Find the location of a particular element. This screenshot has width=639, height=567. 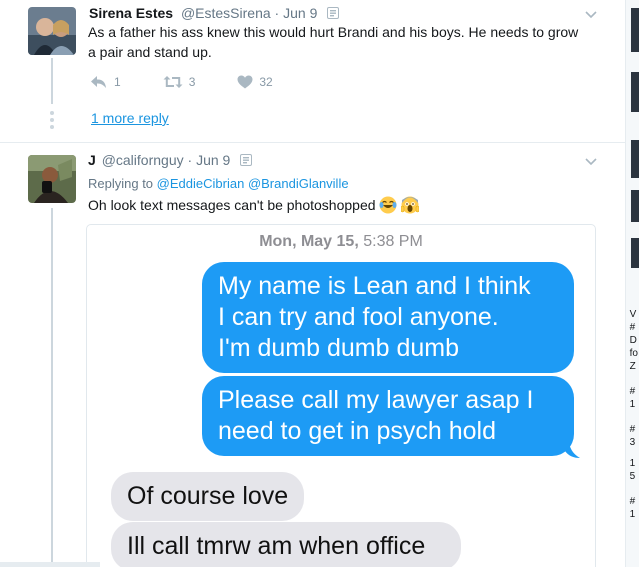

message-date: Mon, May 15, is located at coordinates (309, 241).